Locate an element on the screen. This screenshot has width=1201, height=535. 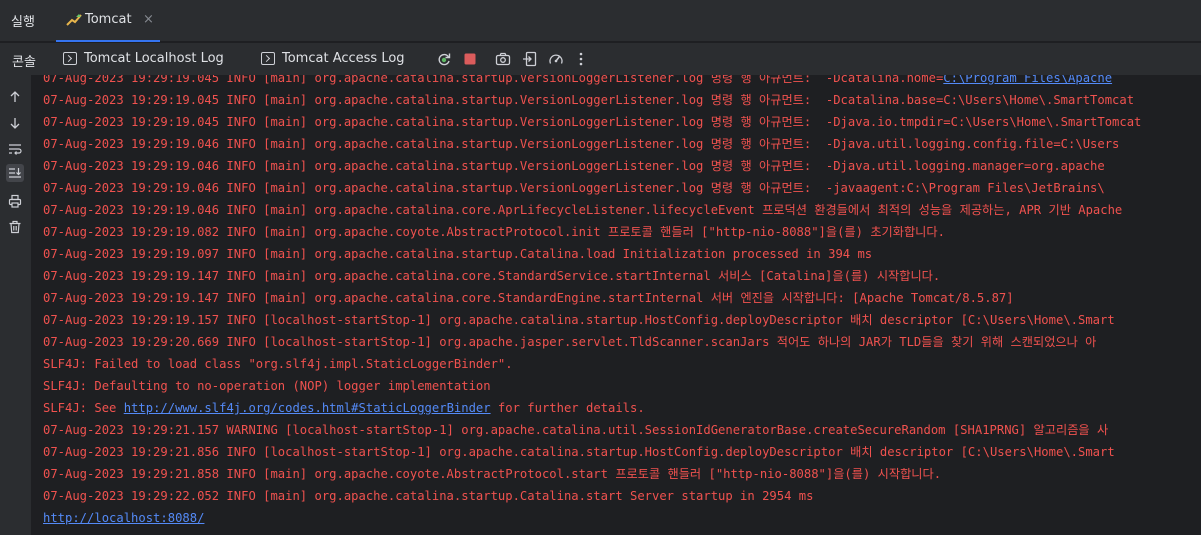
gauge-icon is located at coordinates (556, 59).